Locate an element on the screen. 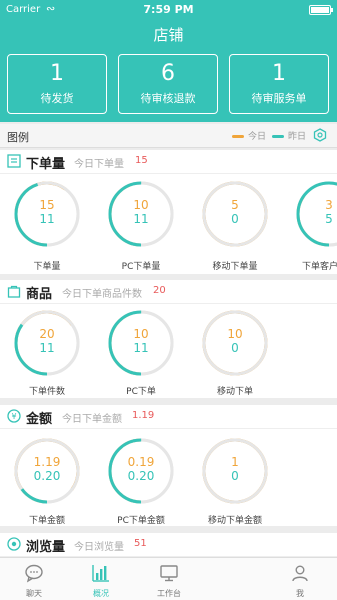 Image resolution: width=337 pixels, height=600 pixels. tab-chat: 聊天 is located at coordinates (34, 579).